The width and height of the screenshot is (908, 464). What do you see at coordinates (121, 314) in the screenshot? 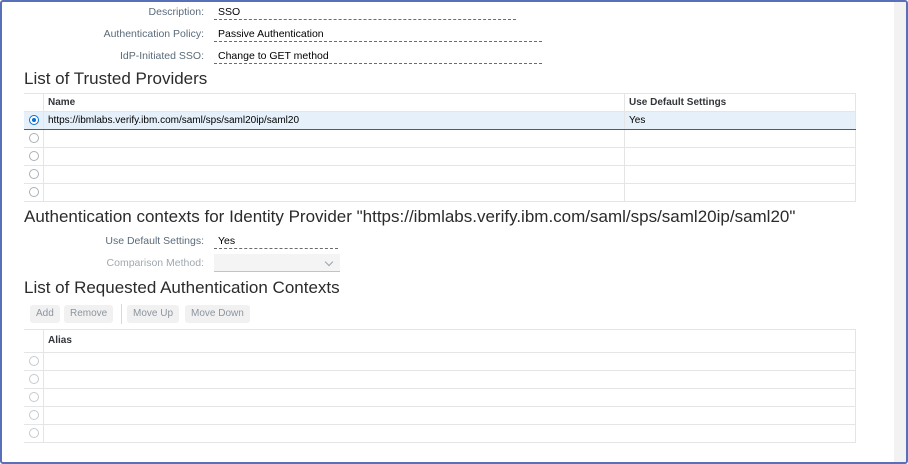
I see `toolbar-separator` at bounding box center [121, 314].